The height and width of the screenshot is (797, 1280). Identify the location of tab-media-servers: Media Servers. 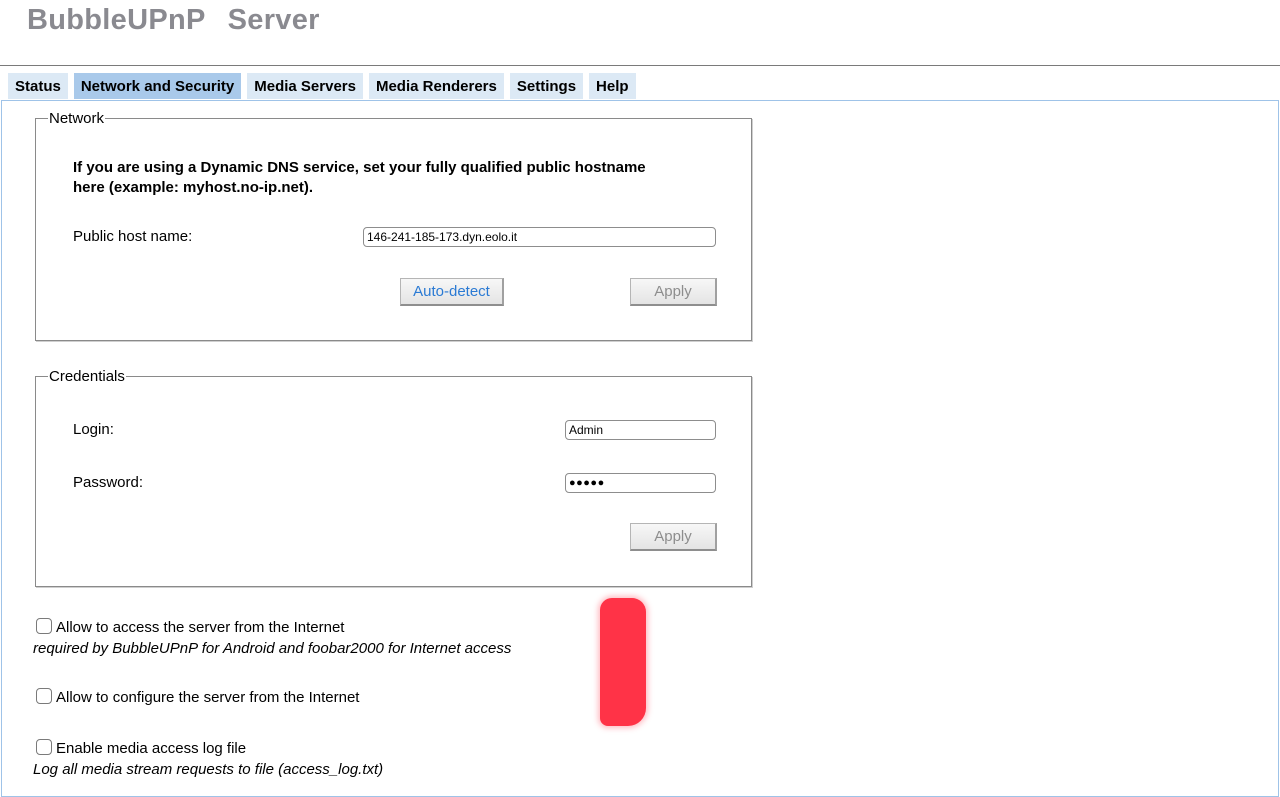
(305, 86).